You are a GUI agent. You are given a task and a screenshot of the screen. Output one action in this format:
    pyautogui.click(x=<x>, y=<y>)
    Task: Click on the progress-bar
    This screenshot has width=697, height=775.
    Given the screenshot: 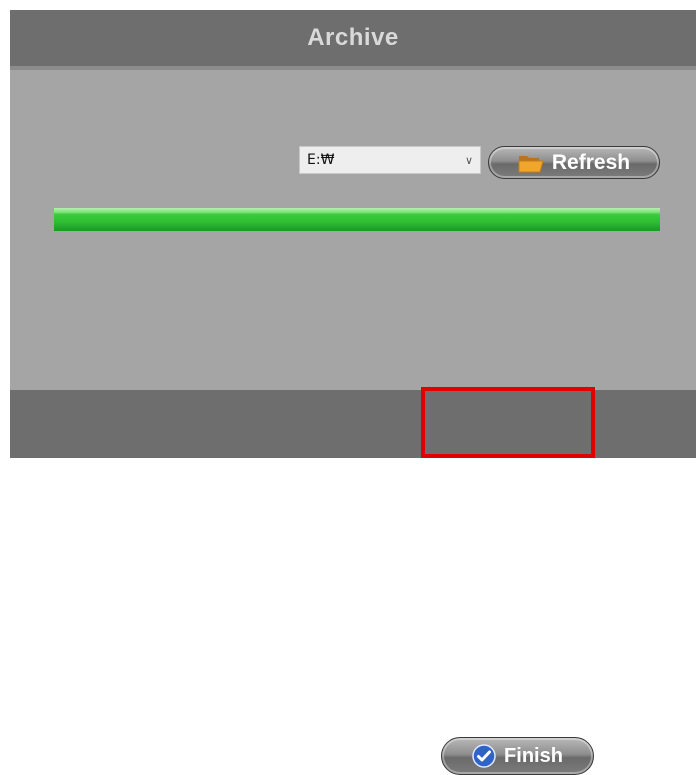 What is the action you would take?
    pyautogui.click(x=357, y=219)
    